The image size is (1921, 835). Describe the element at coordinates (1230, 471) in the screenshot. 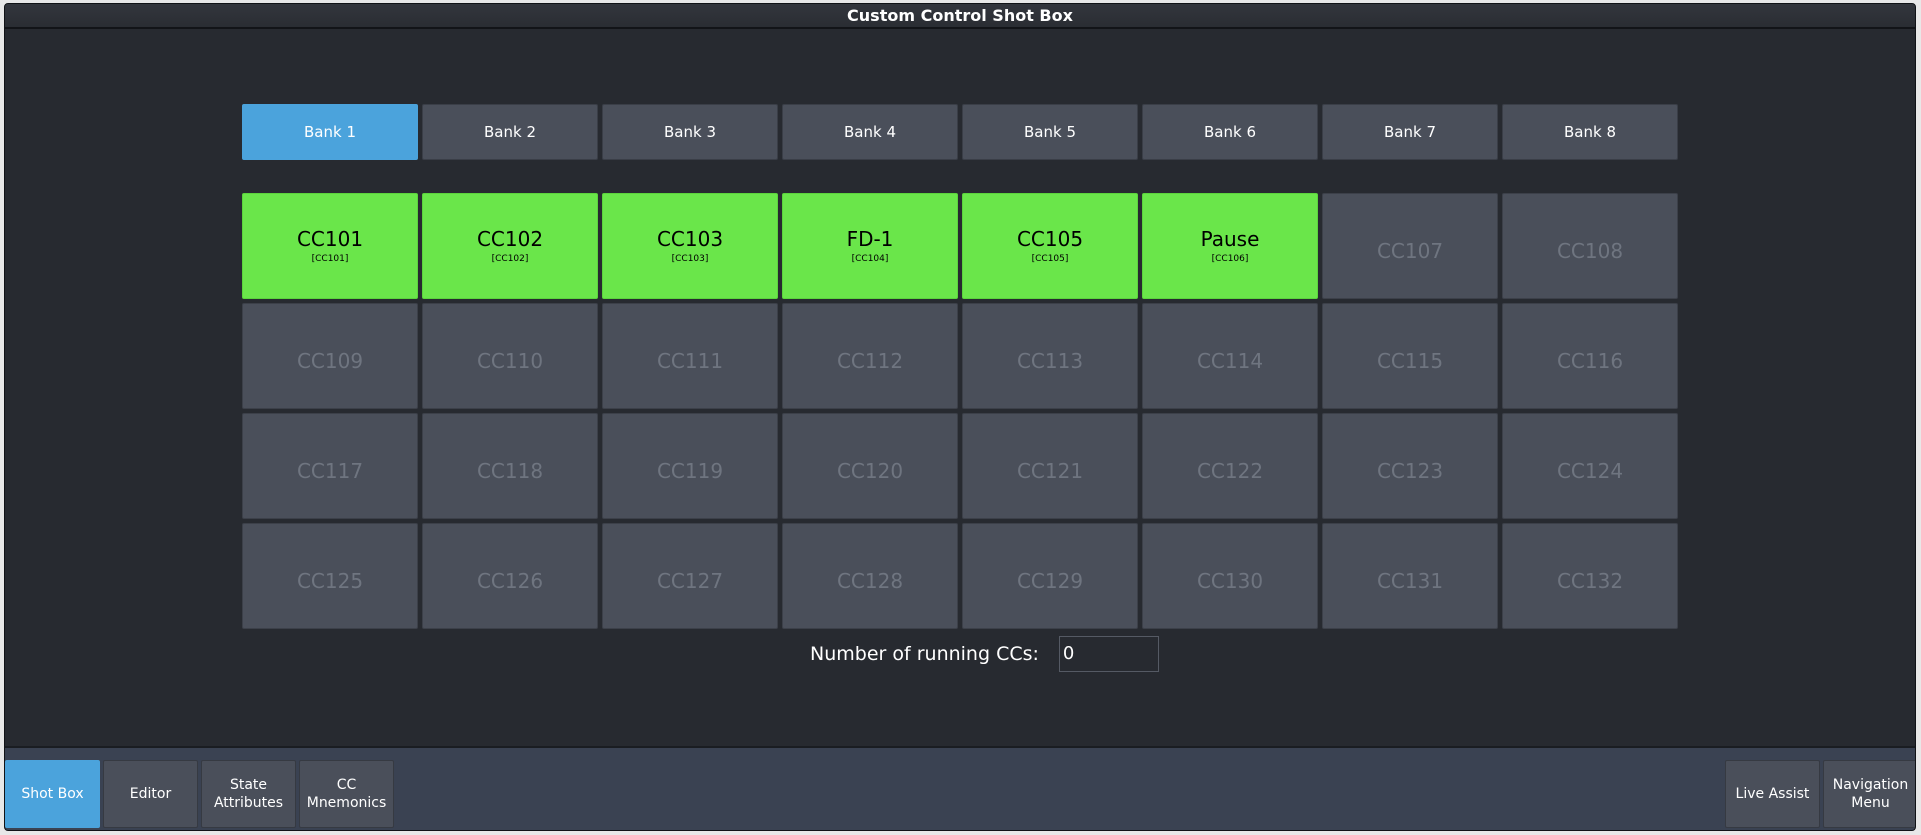

I see `cc-button-label: CC122` at that location.